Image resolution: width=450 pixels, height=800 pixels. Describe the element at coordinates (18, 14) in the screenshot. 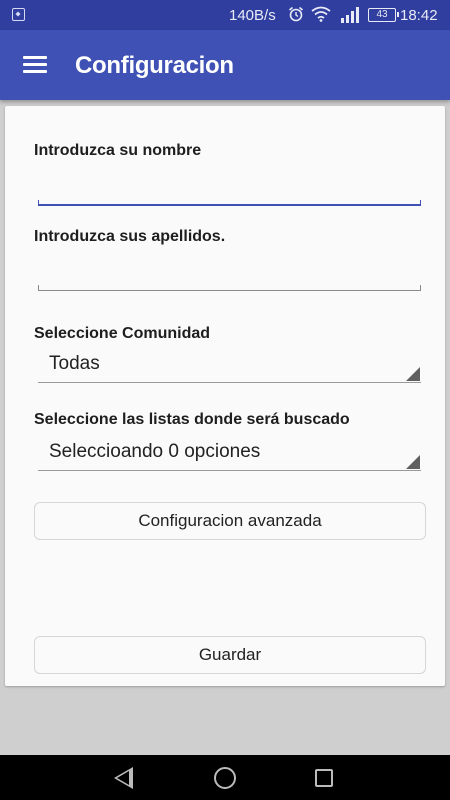

I see `image-notification-icon` at that location.